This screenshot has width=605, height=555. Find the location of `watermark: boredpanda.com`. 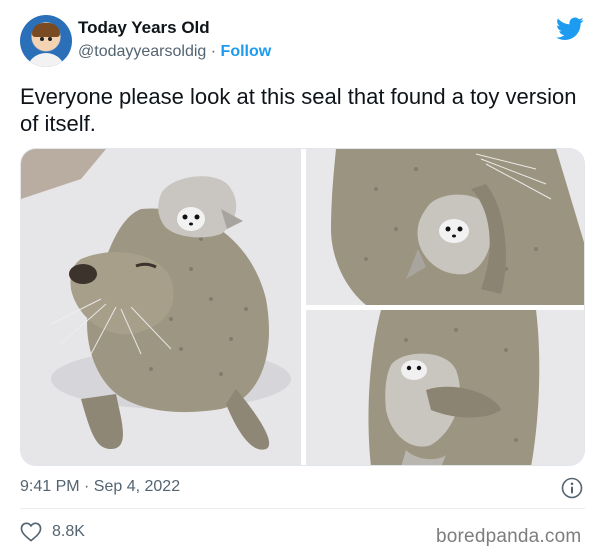

watermark: boredpanda.com is located at coordinates (509, 536).